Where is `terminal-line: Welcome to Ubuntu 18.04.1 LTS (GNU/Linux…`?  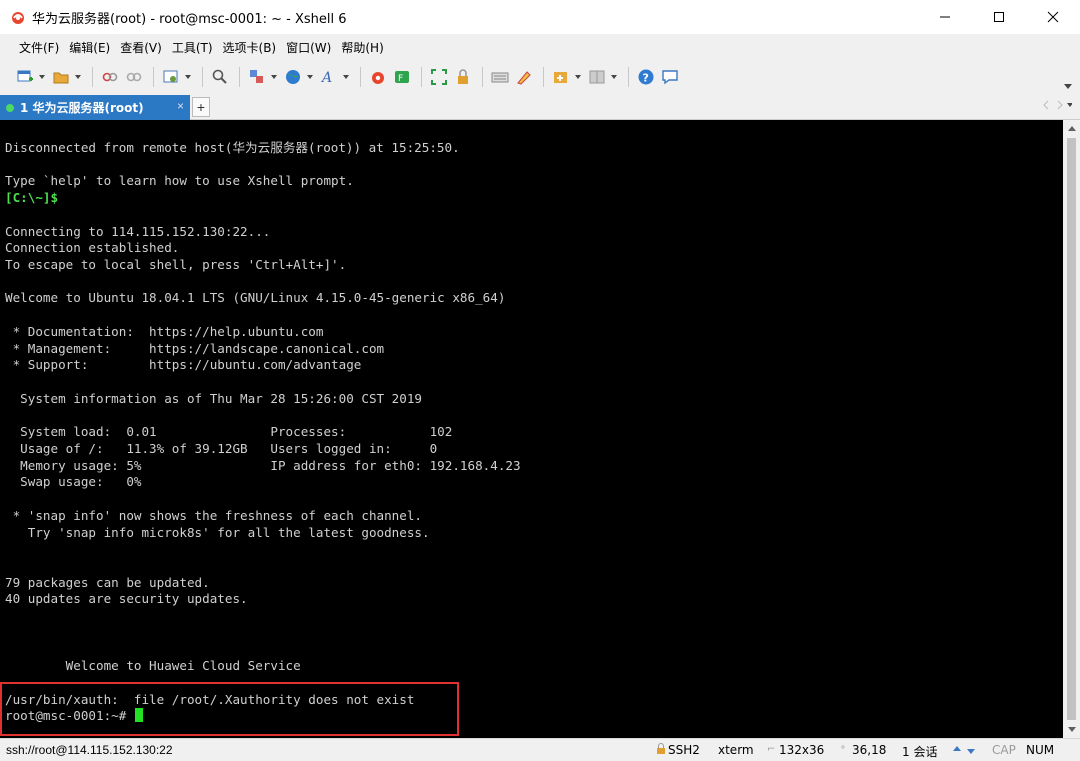
terminal-line: Welcome to Ubuntu 18.04.1 LTS (GNU/Linux… is located at coordinates (255, 298).